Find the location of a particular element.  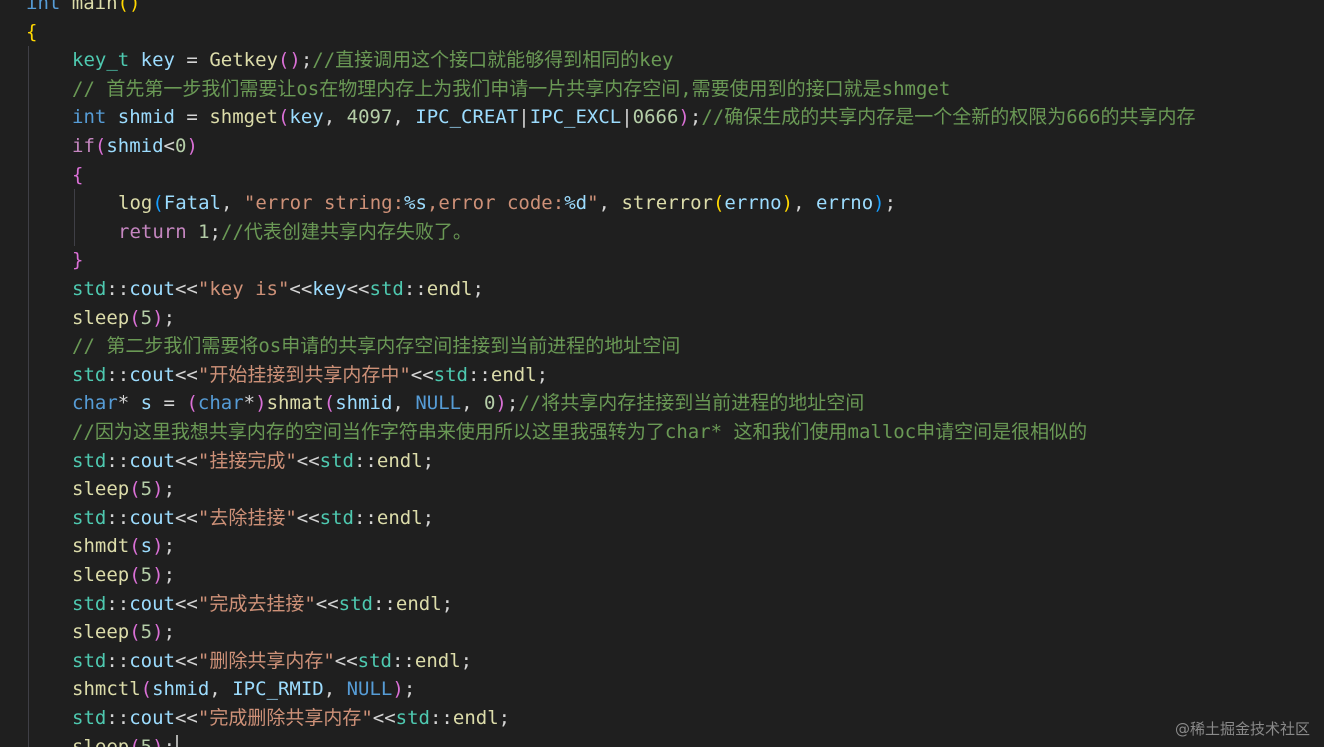

code-line: std::cout<<"完成去挂接"<<std::endl; is located at coordinates (262, 604).